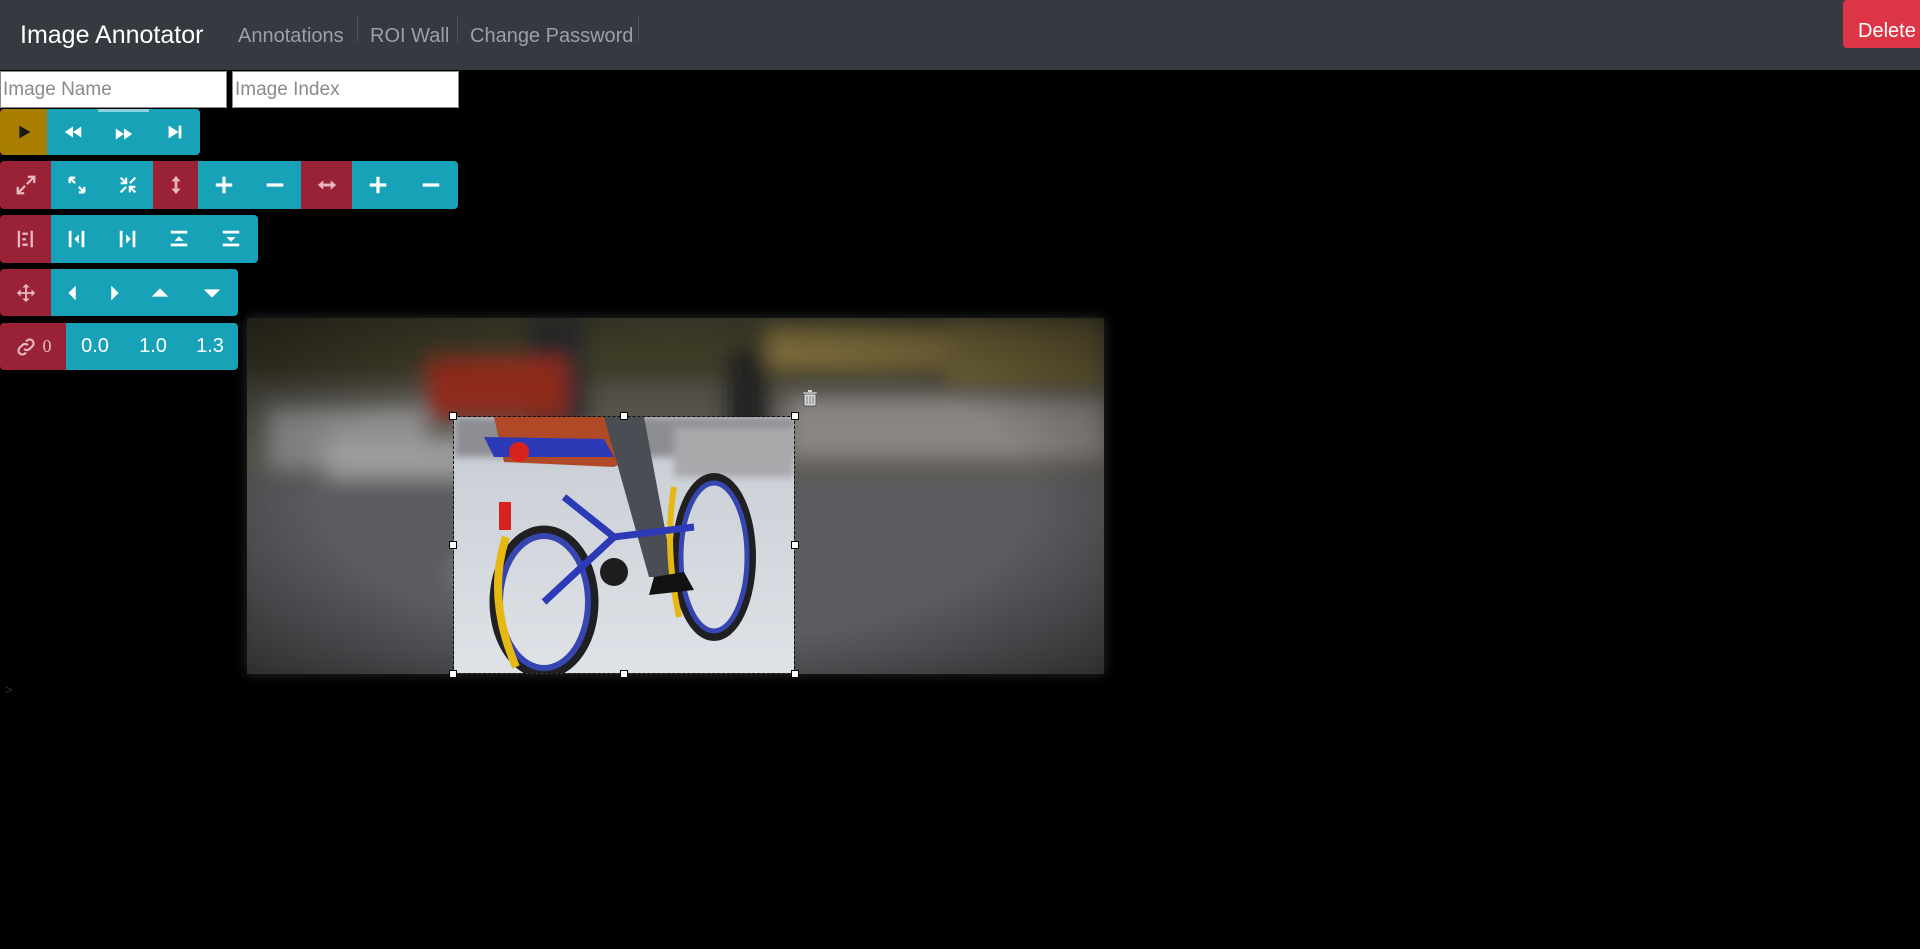 The height and width of the screenshot is (949, 1920). I want to click on resize-toolbar, so click(229, 185).